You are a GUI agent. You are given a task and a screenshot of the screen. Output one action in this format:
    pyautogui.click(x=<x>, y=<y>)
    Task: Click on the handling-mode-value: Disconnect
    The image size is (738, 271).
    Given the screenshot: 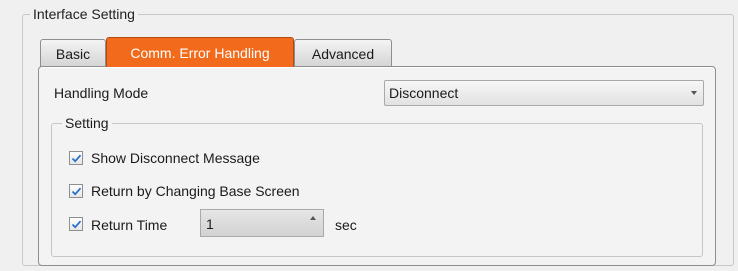 What is the action you would take?
    pyautogui.click(x=424, y=93)
    